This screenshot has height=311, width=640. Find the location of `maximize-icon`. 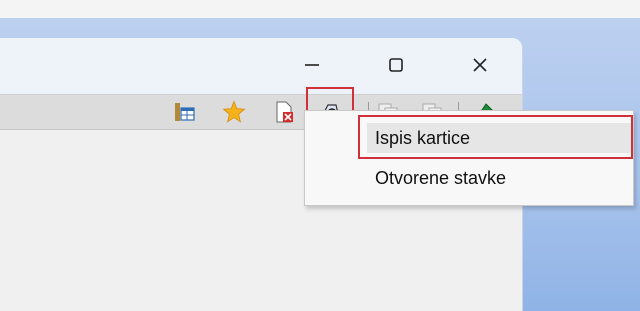

maximize-icon is located at coordinates (396, 65).